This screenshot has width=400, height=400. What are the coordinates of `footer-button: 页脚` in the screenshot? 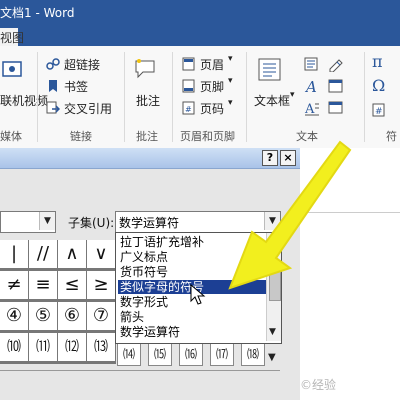 It's located at (212, 86).